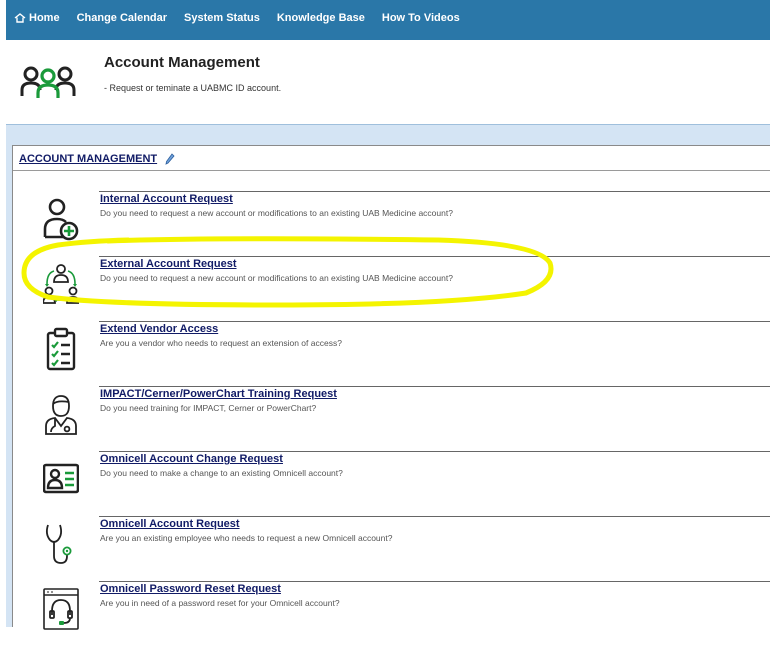 The width and height of the screenshot is (770, 645). What do you see at coordinates (88, 159) in the screenshot?
I see `section-heading: ACCOUNT MANAGEMENT` at bounding box center [88, 159].